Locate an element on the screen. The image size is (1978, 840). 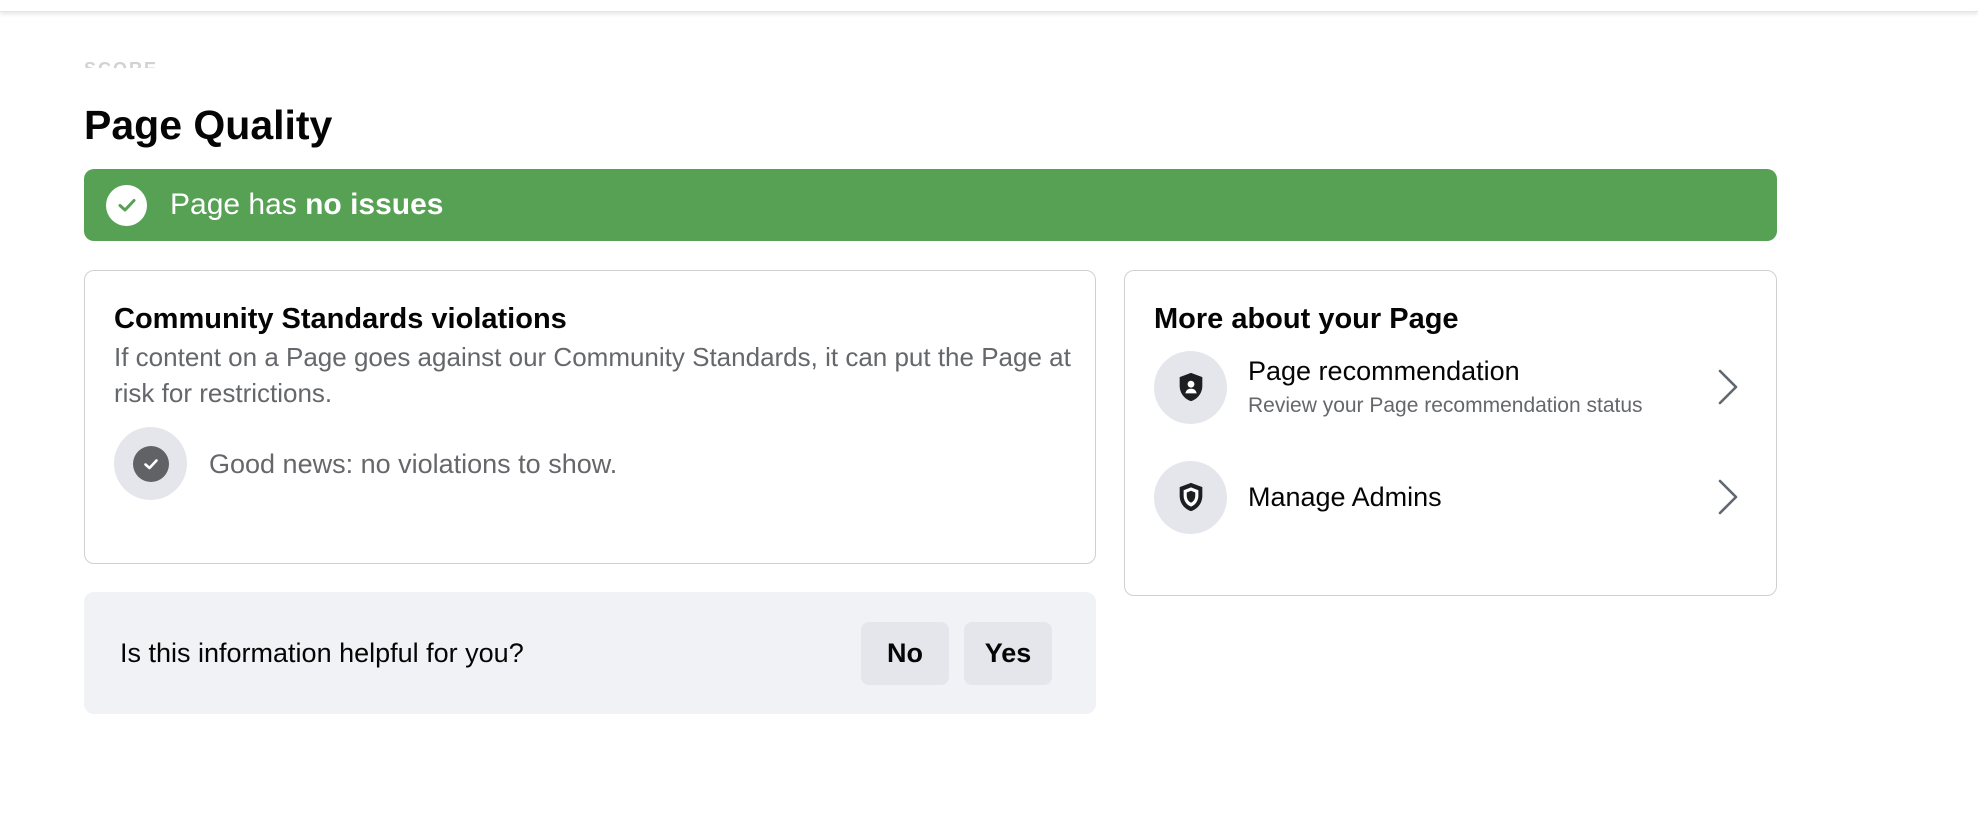
page-title: Page Quality is located at coordinates (208, 125).